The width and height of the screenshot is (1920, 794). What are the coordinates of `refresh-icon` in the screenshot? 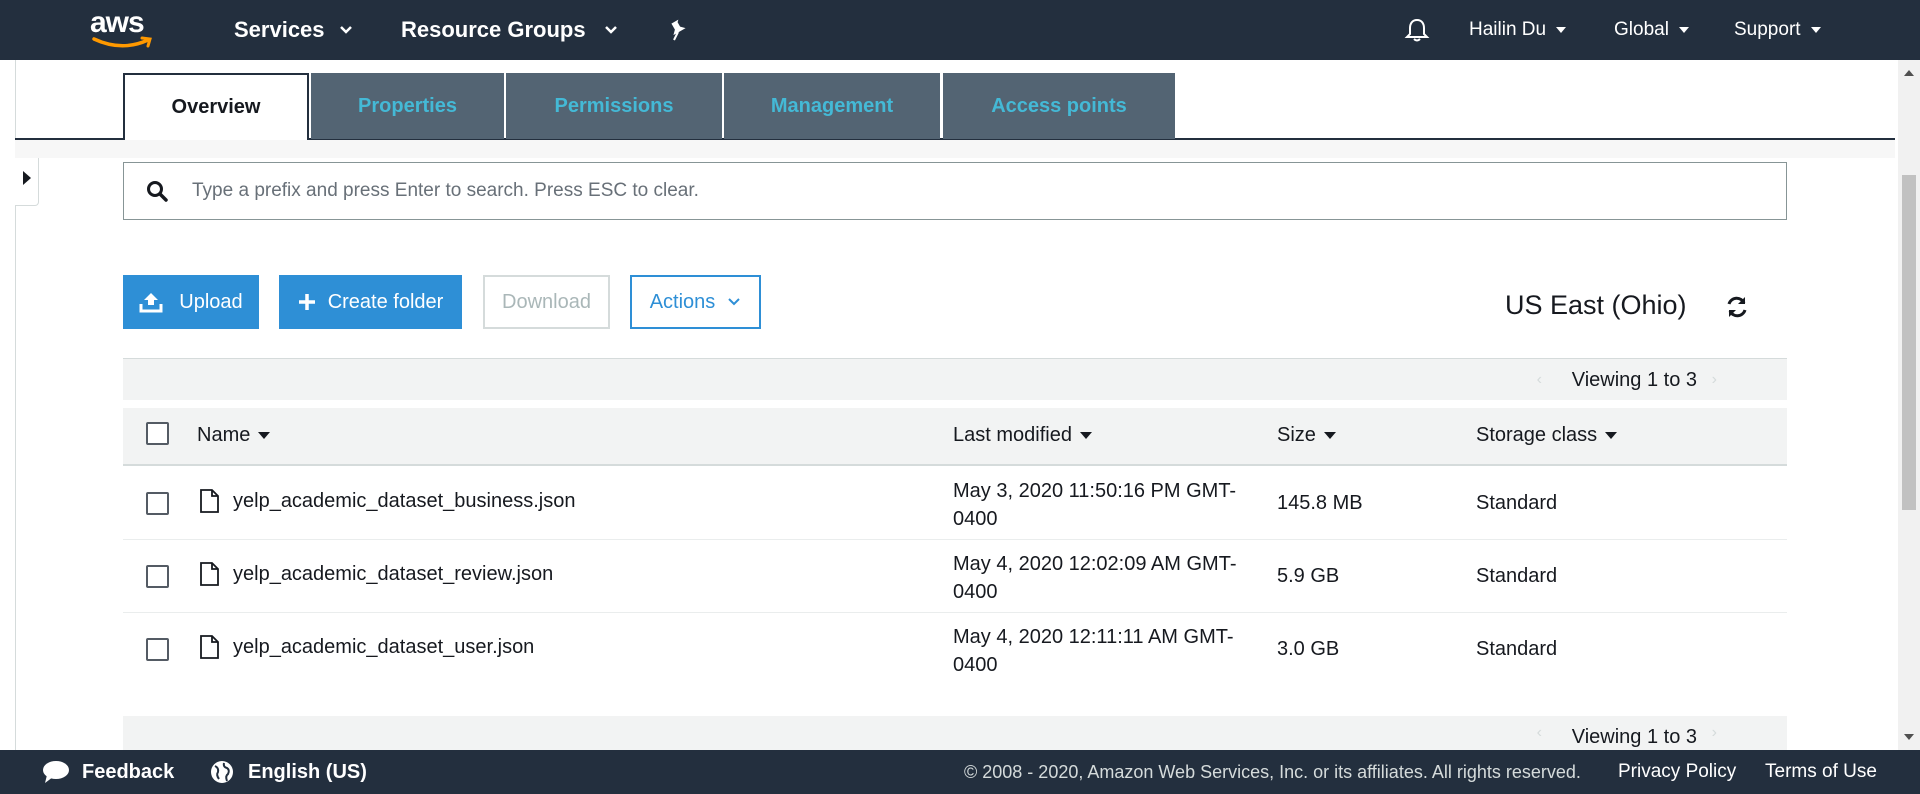 It's located at (1737, 307).